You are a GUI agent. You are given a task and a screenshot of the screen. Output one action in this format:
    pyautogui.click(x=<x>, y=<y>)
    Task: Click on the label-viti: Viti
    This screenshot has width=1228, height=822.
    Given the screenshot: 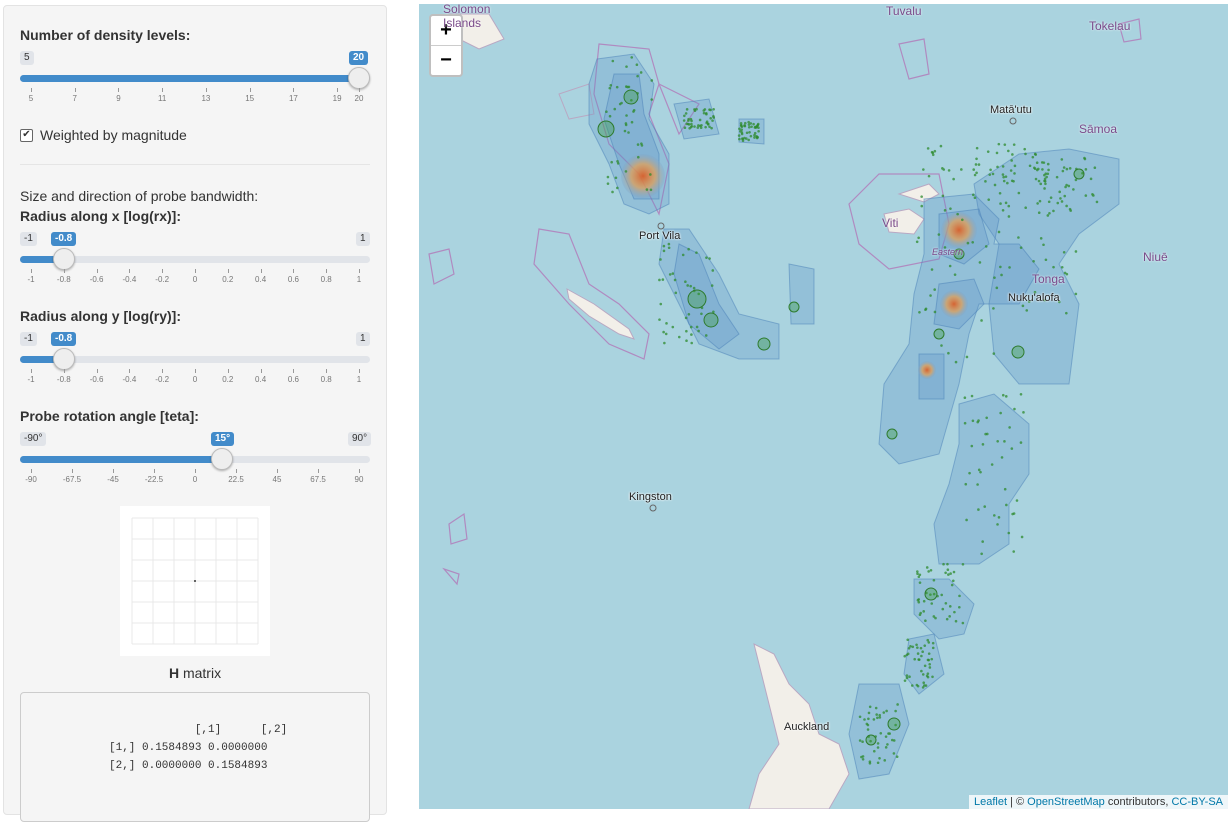 What is the action you would take?
    pyautogui.click(x=890, y=223)
    